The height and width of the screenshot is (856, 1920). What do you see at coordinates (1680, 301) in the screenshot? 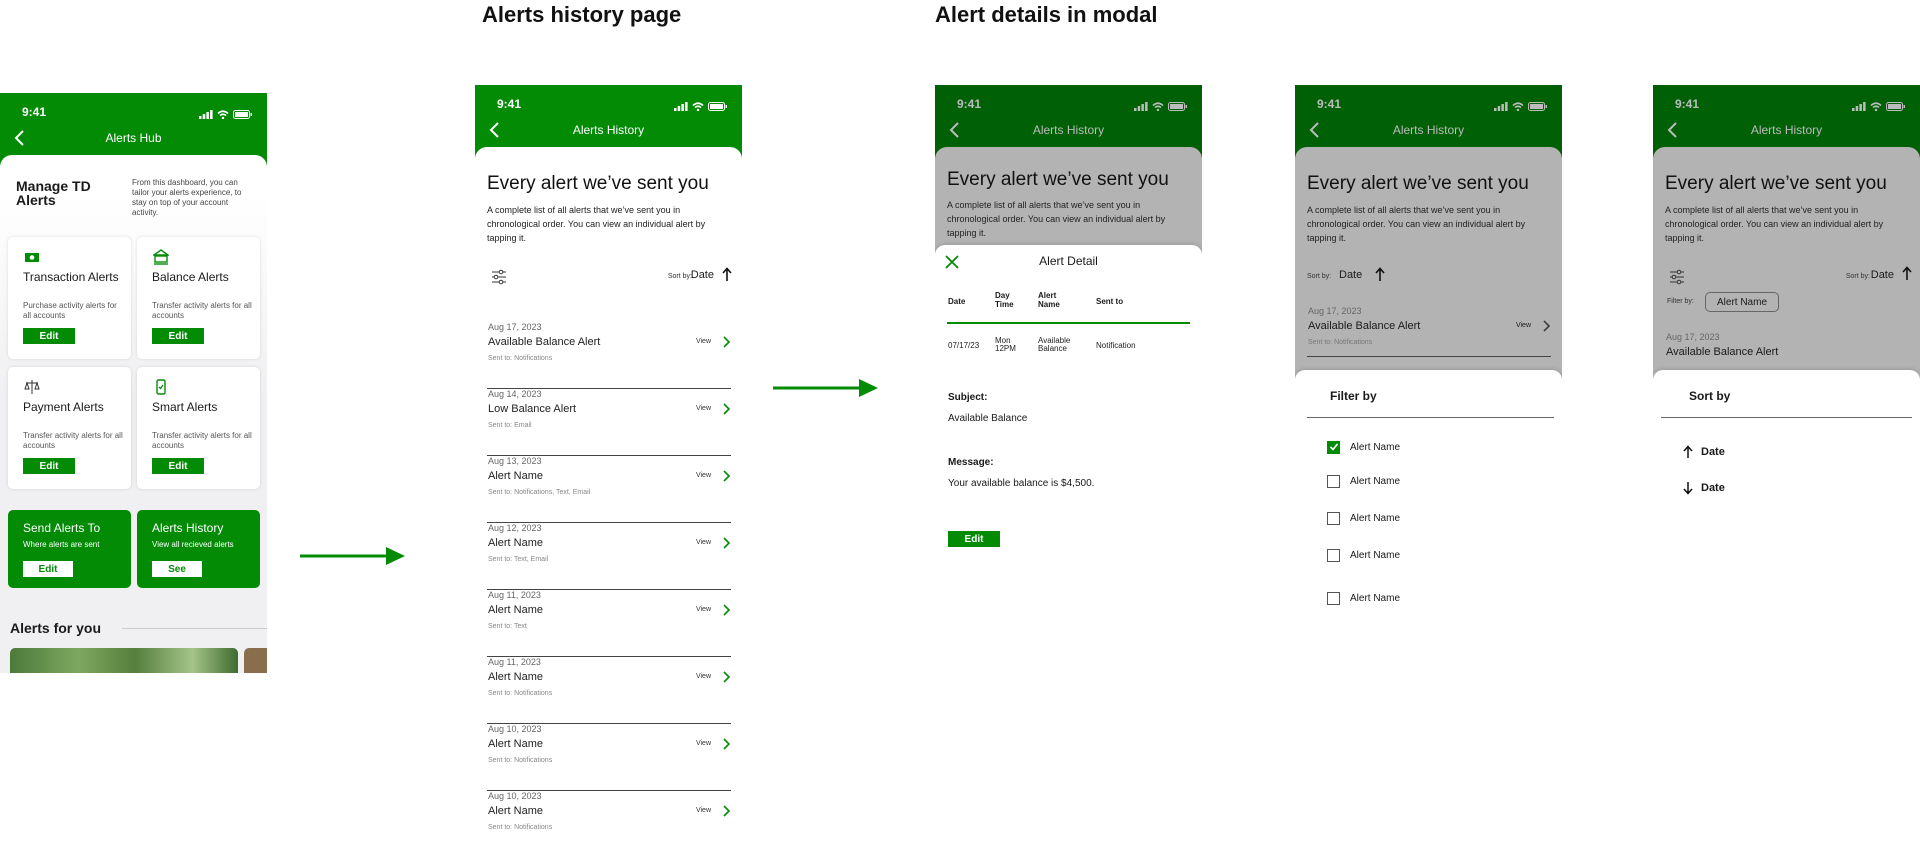
I see `filter-label: Filter by:` at bounding box center [1680, 301].